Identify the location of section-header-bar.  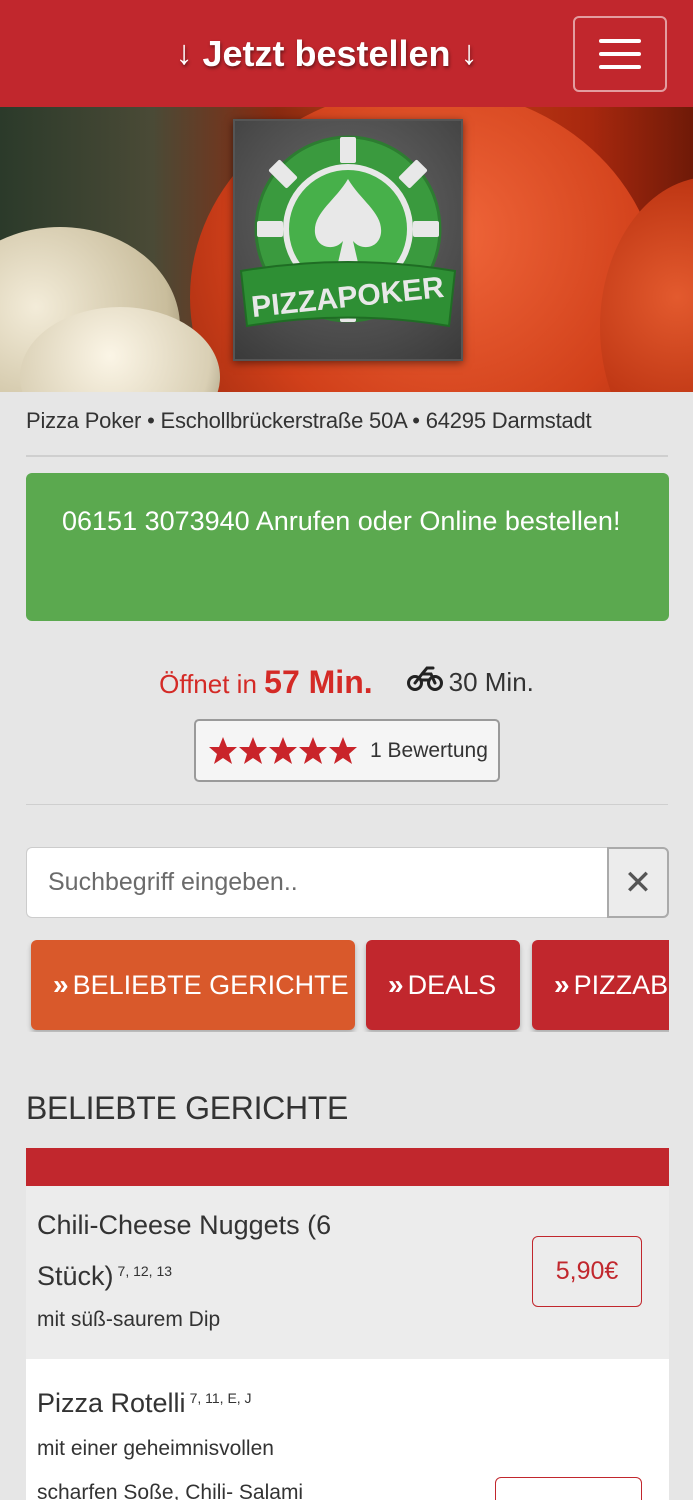
(347, 1167).